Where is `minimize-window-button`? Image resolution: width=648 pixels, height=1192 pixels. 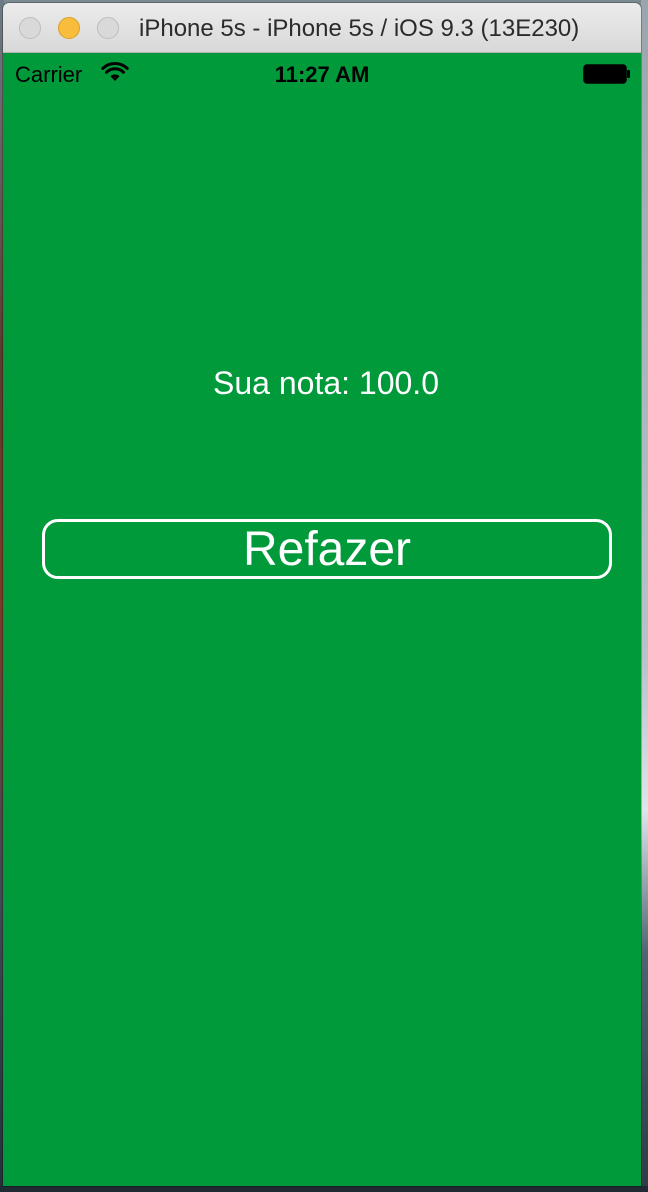
minimize-window-button is located at coordinates (69, 28).